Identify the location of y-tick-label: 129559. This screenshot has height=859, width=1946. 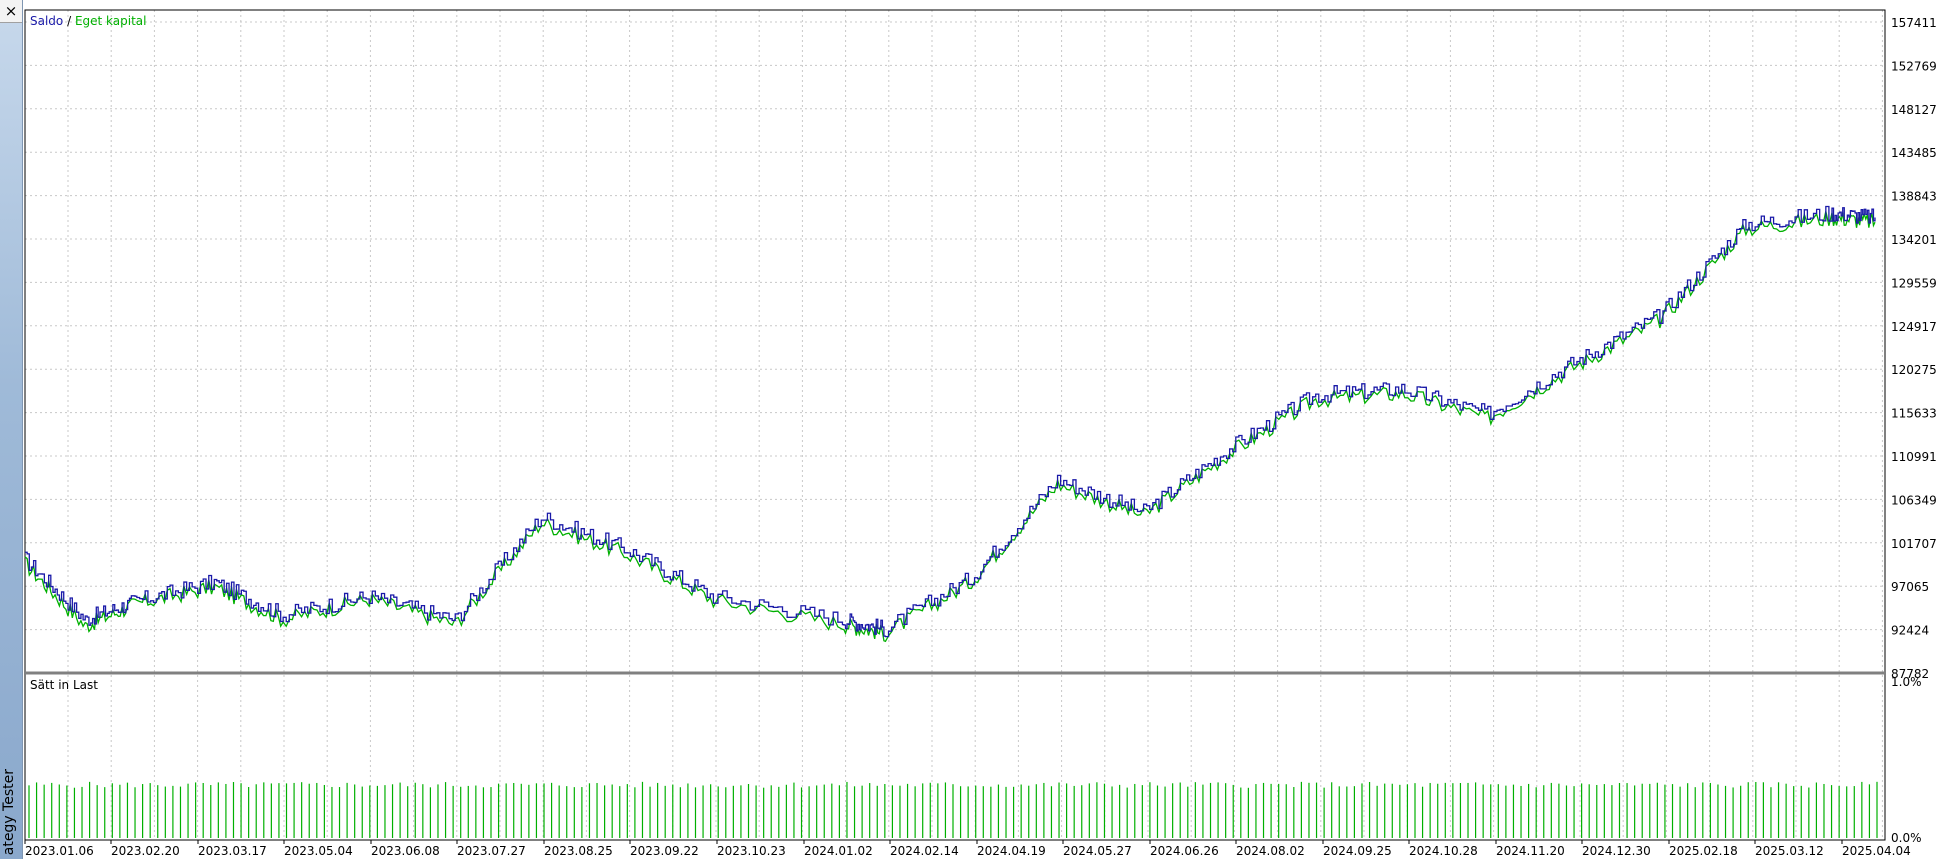
(1914, 283).